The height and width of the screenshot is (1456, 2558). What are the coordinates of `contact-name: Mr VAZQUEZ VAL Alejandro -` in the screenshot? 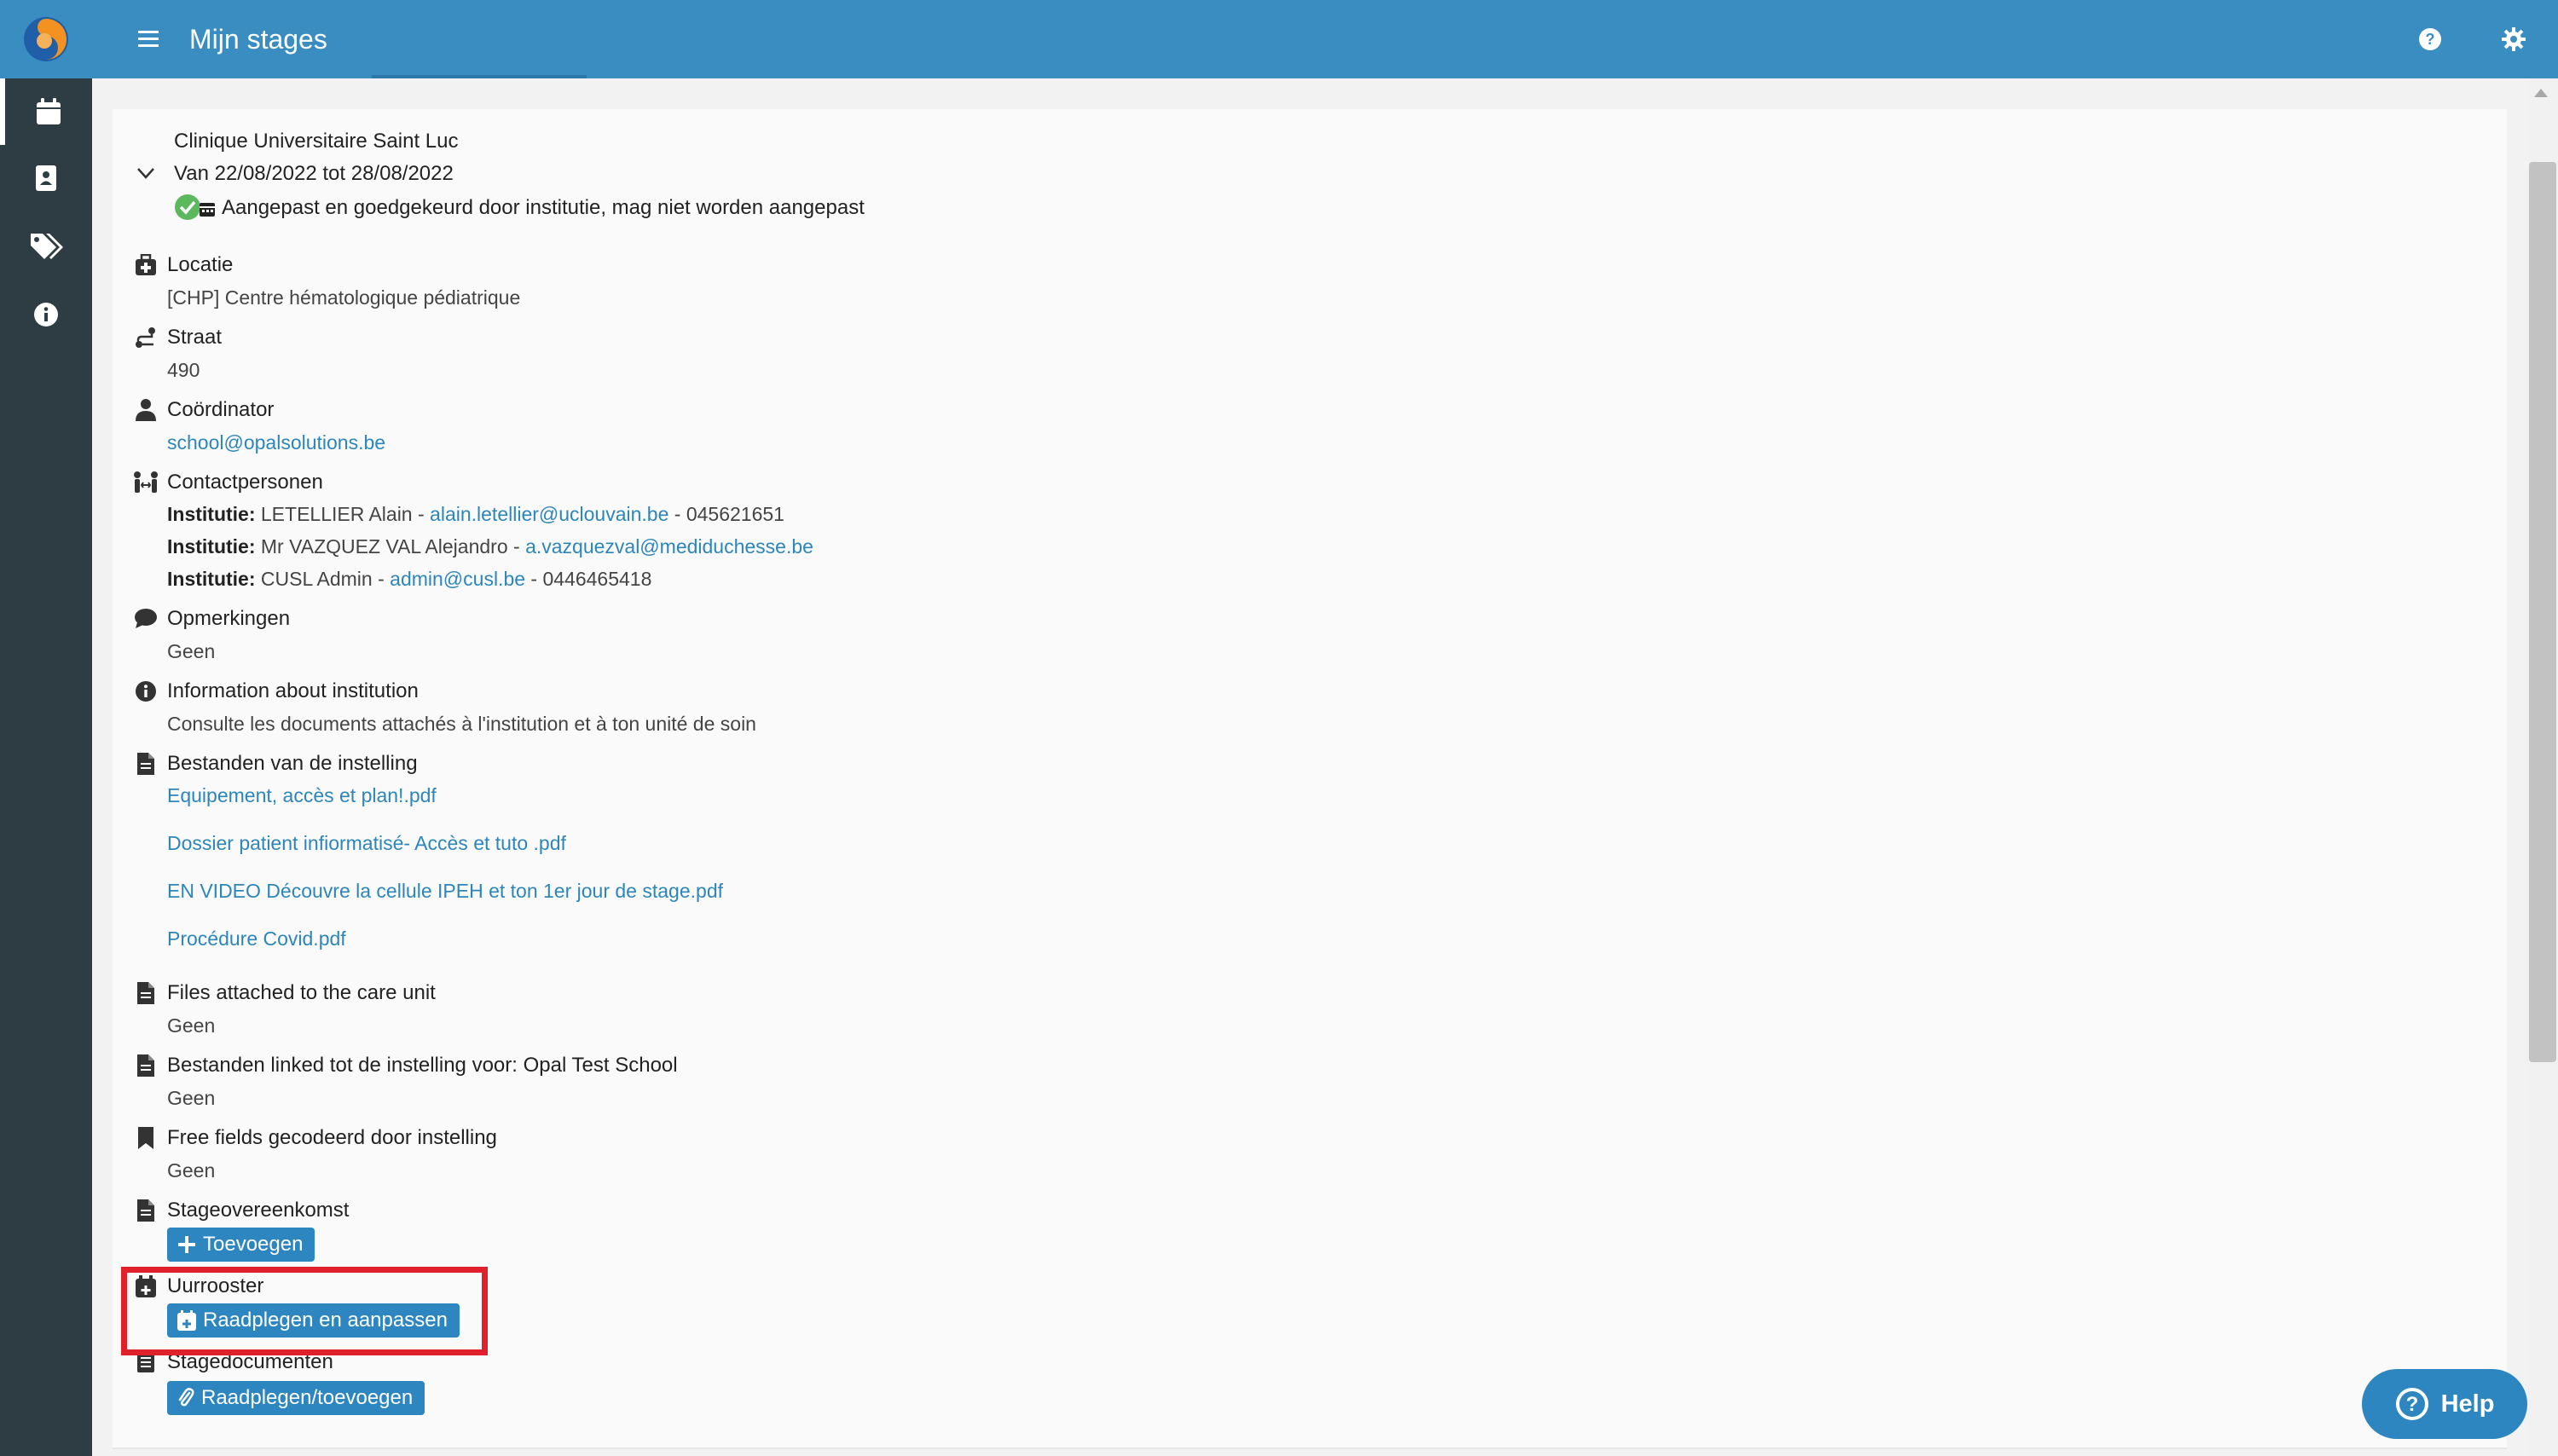 It's located at (390, 546).